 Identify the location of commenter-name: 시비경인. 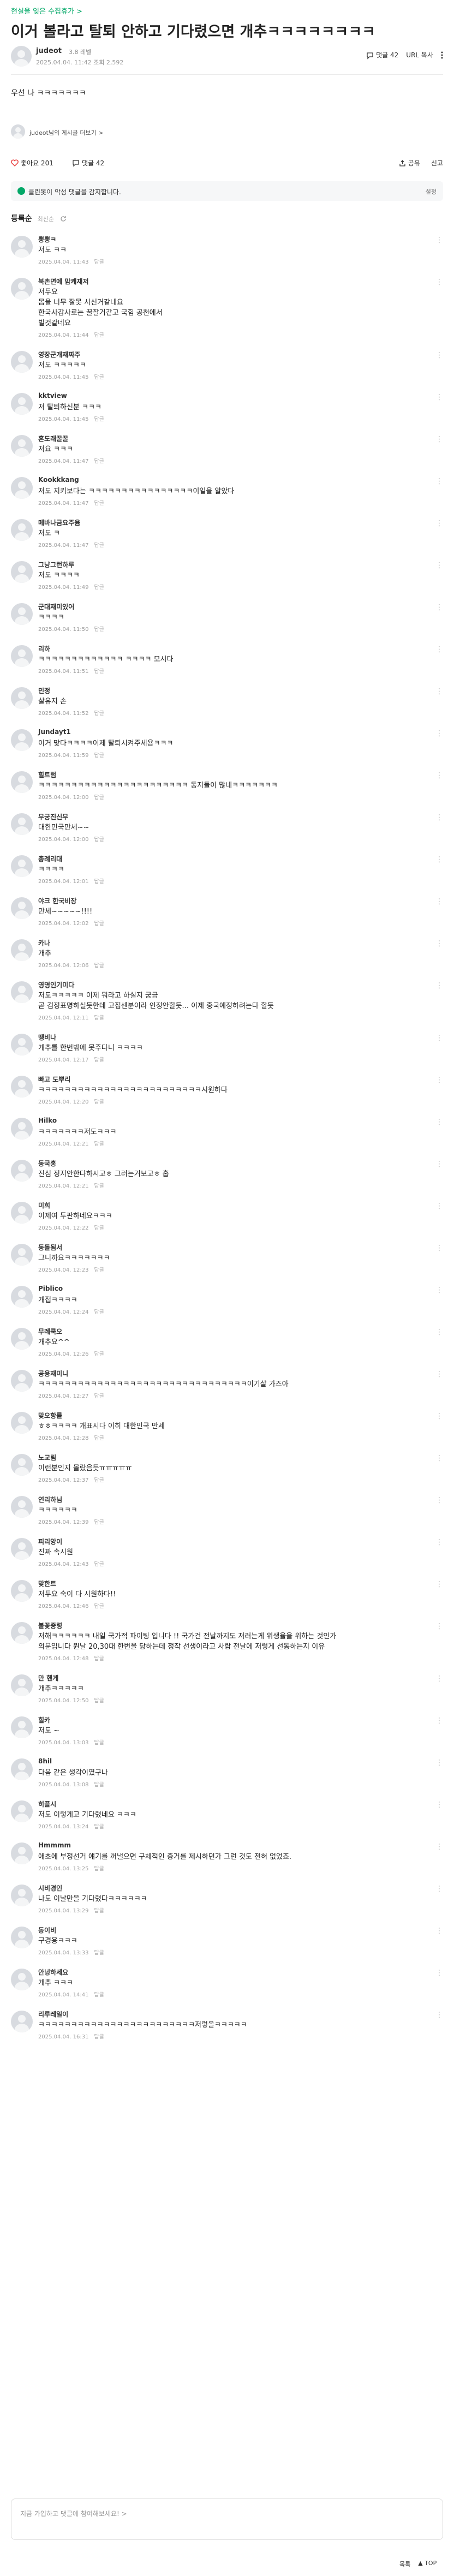
(50, 1888).